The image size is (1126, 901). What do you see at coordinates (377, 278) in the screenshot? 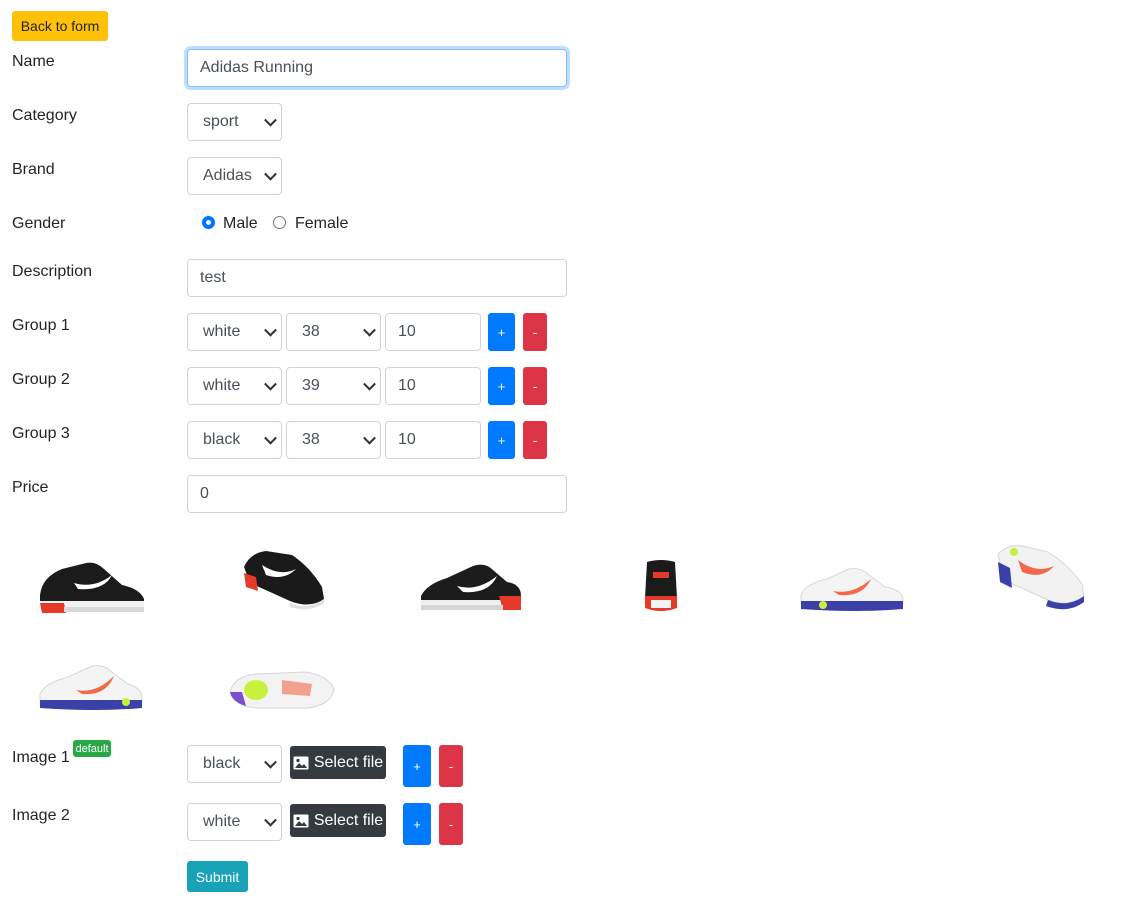
I see `description-input: test` at bounding box center [377, 278].